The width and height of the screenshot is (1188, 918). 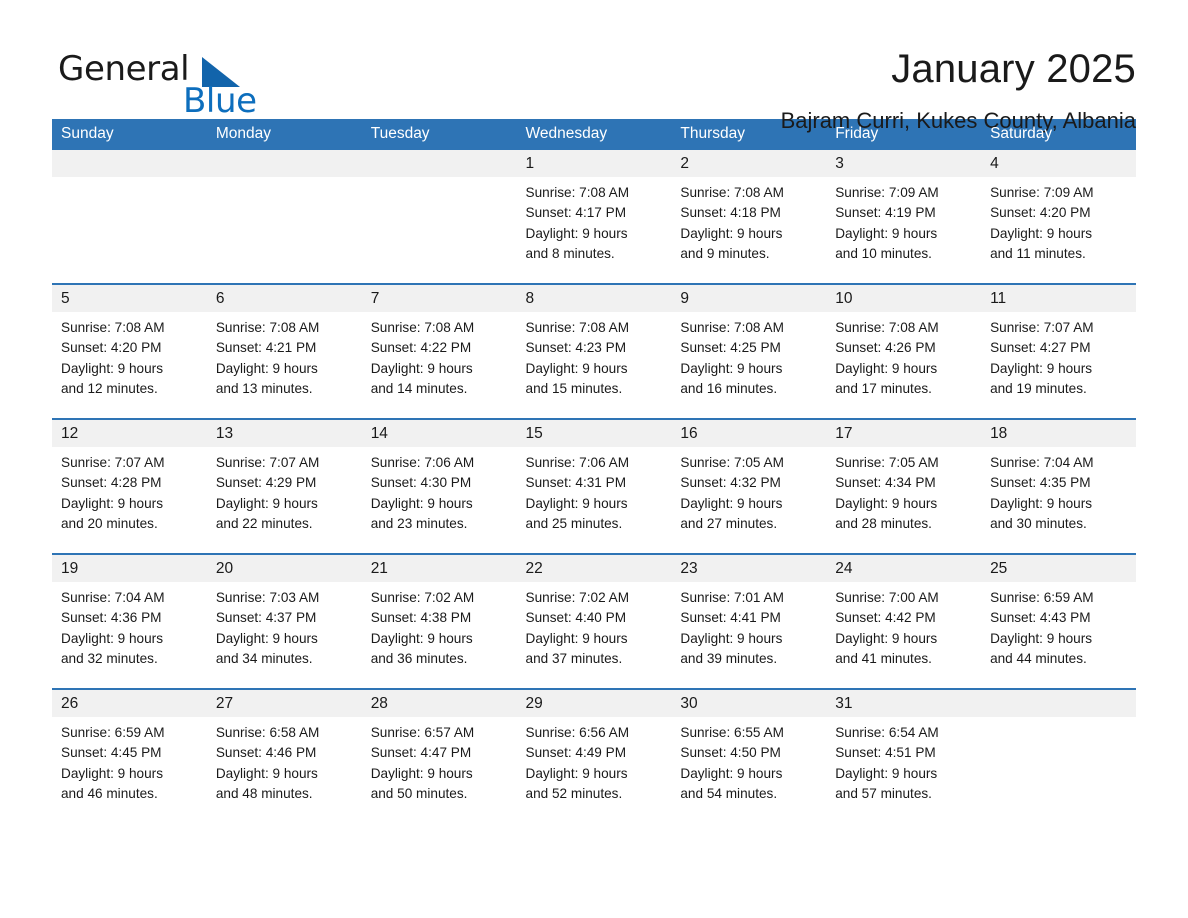 What do you see at coordinates (113, 732) in the screenshot?
I see `sunrise-text: Sunrise: 6:59 AM` at bounding box center [113, 732].